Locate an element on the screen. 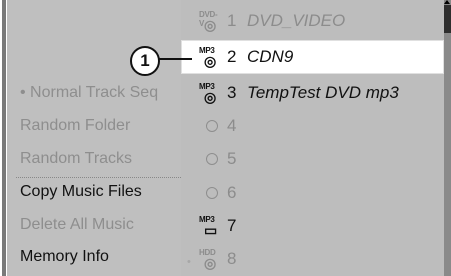  disc-number: 6 is located at coordinates (232, 192).